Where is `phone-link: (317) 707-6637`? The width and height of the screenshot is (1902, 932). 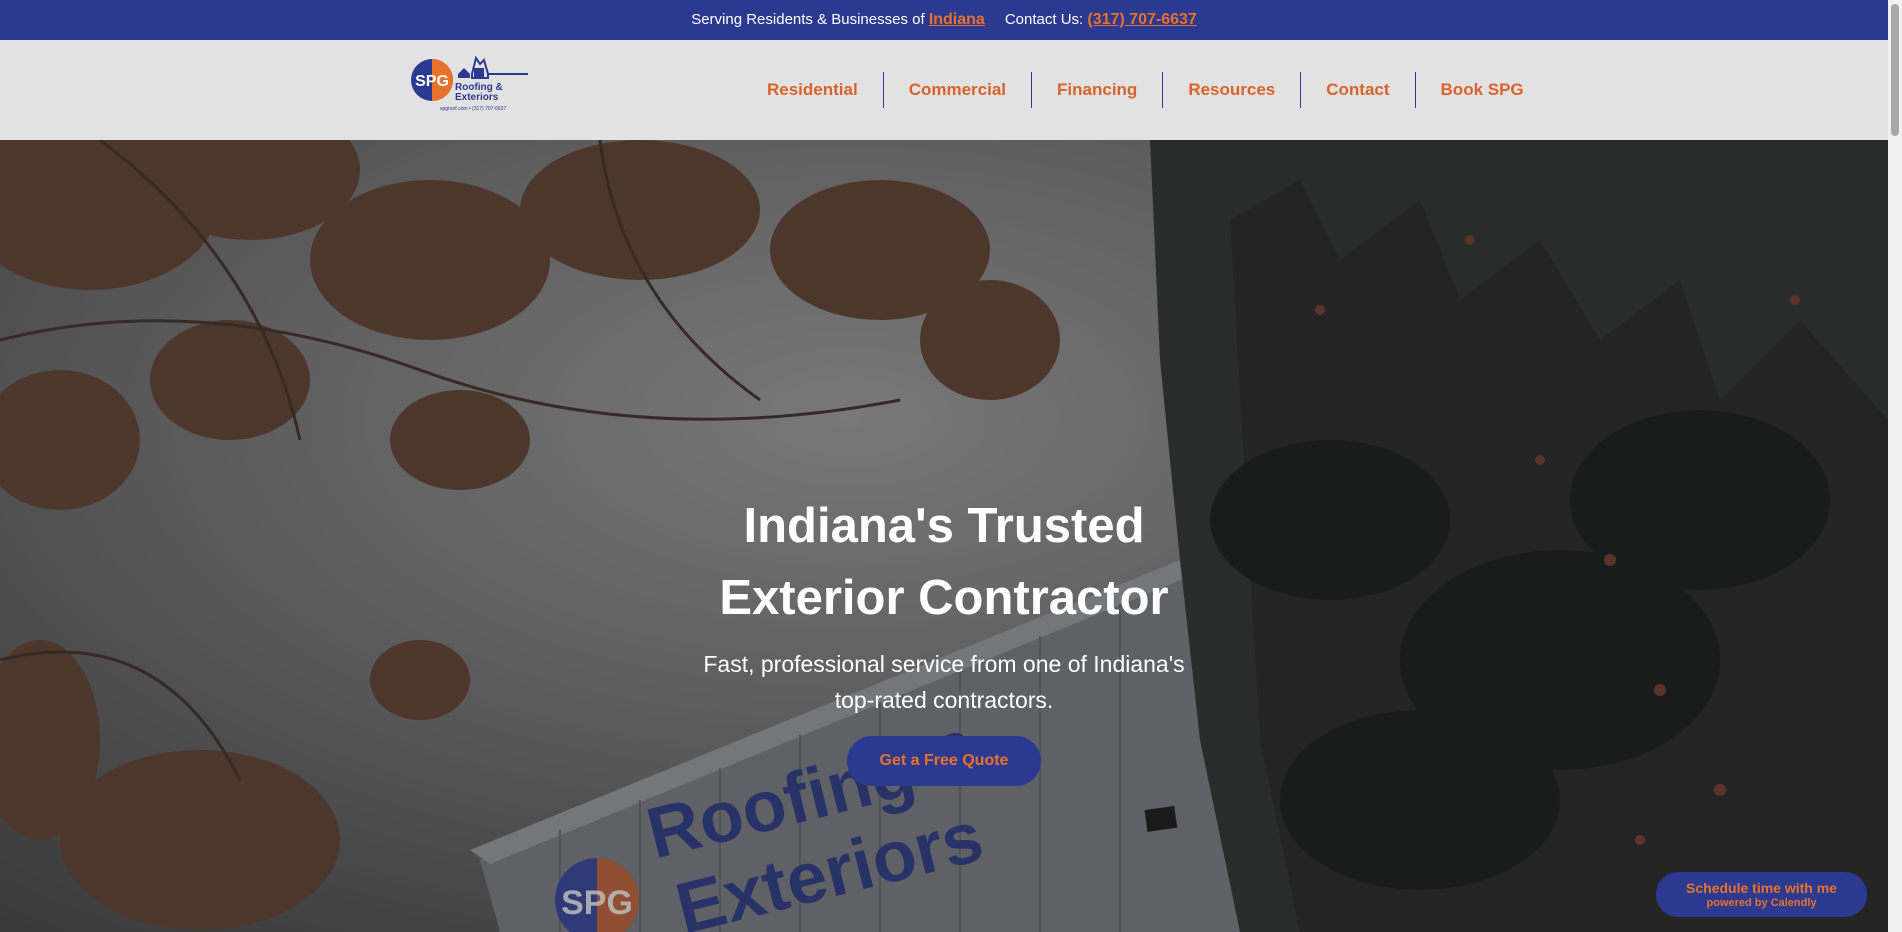
phone-link: (317) 707-6637 is located at coordinates (1141, 19).